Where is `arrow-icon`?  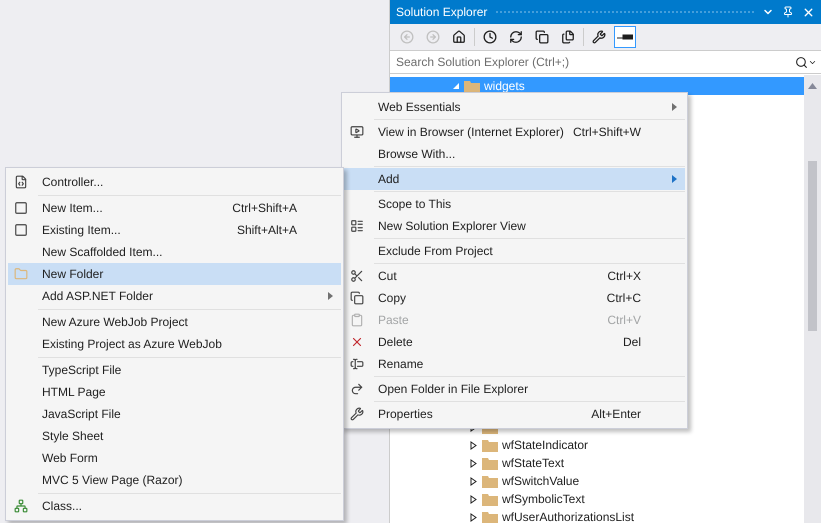
arrow-icon is located at coordinates (357, 389).